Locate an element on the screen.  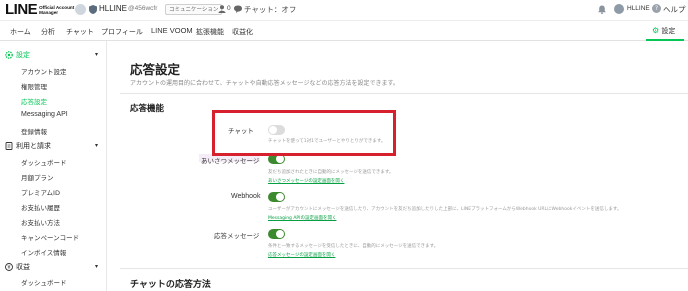
nav-profile: プロフィール is located at coordinates (122, 32).